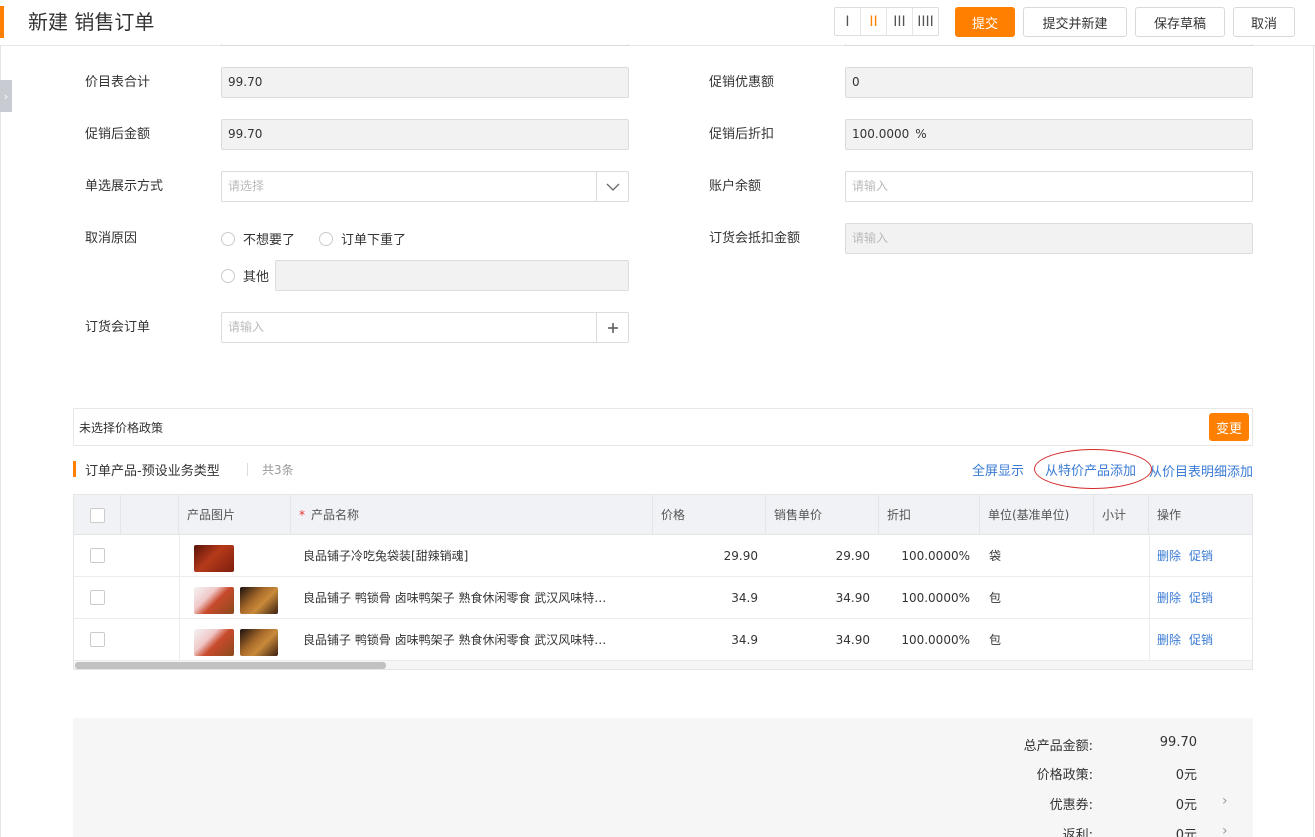 This screenshot has width=1315, height=837. I want to click on account-balance-label: 账户余额, so click(735, 186).